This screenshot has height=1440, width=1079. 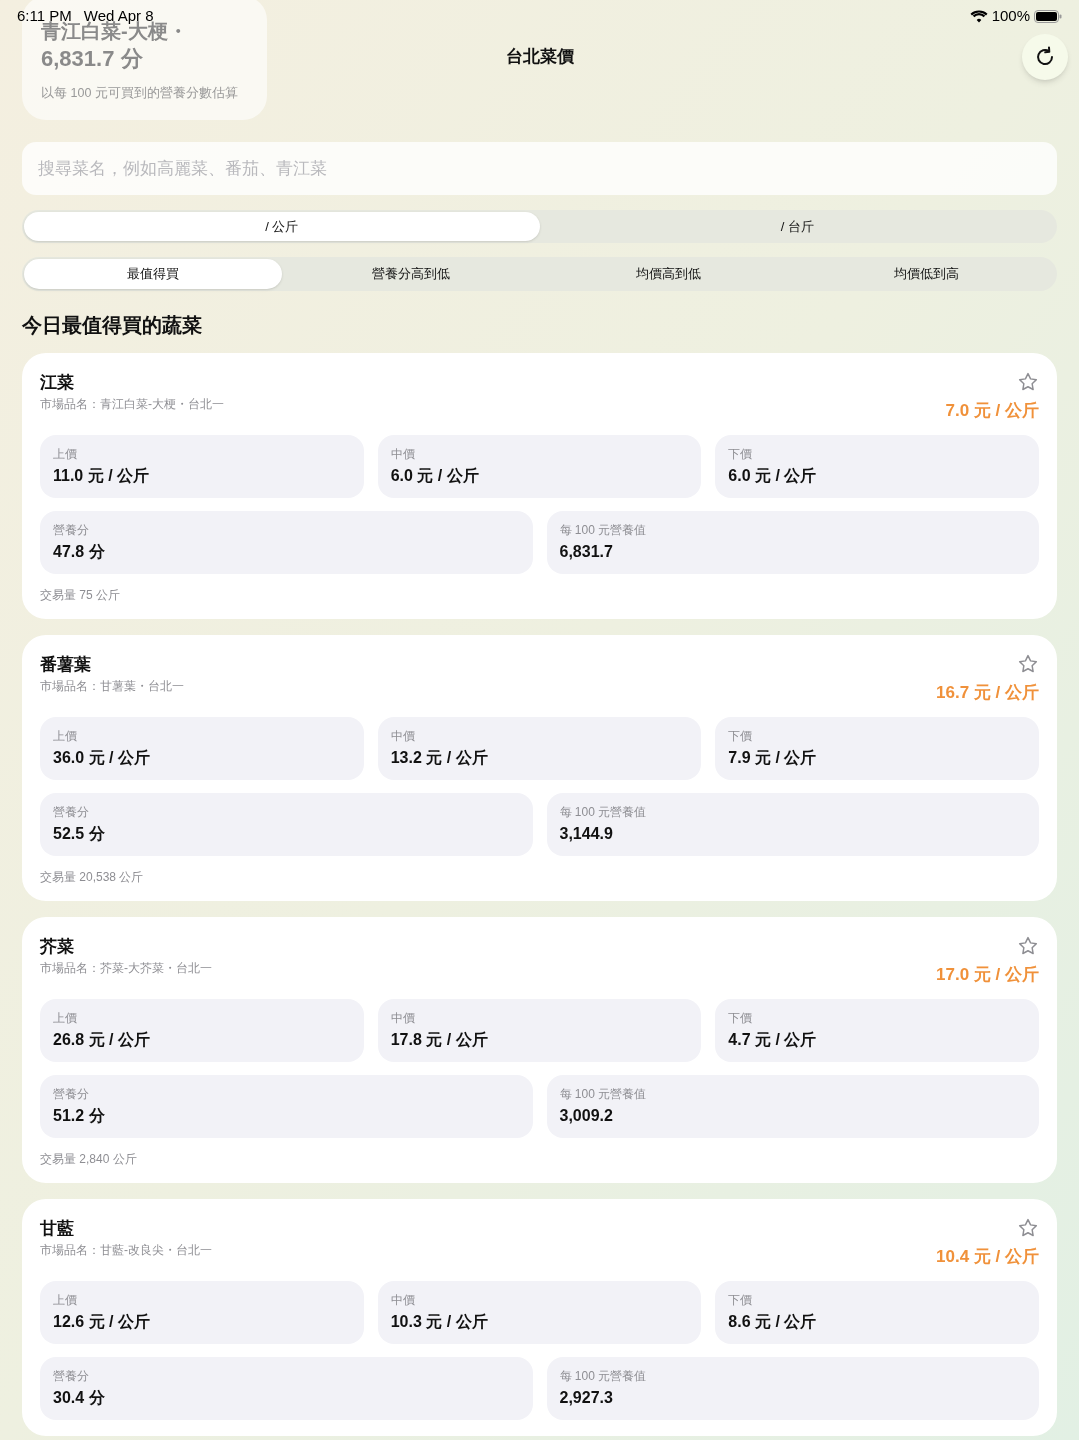 I want to click on segment-tab: 最值得買, so click(x=153, y=274).